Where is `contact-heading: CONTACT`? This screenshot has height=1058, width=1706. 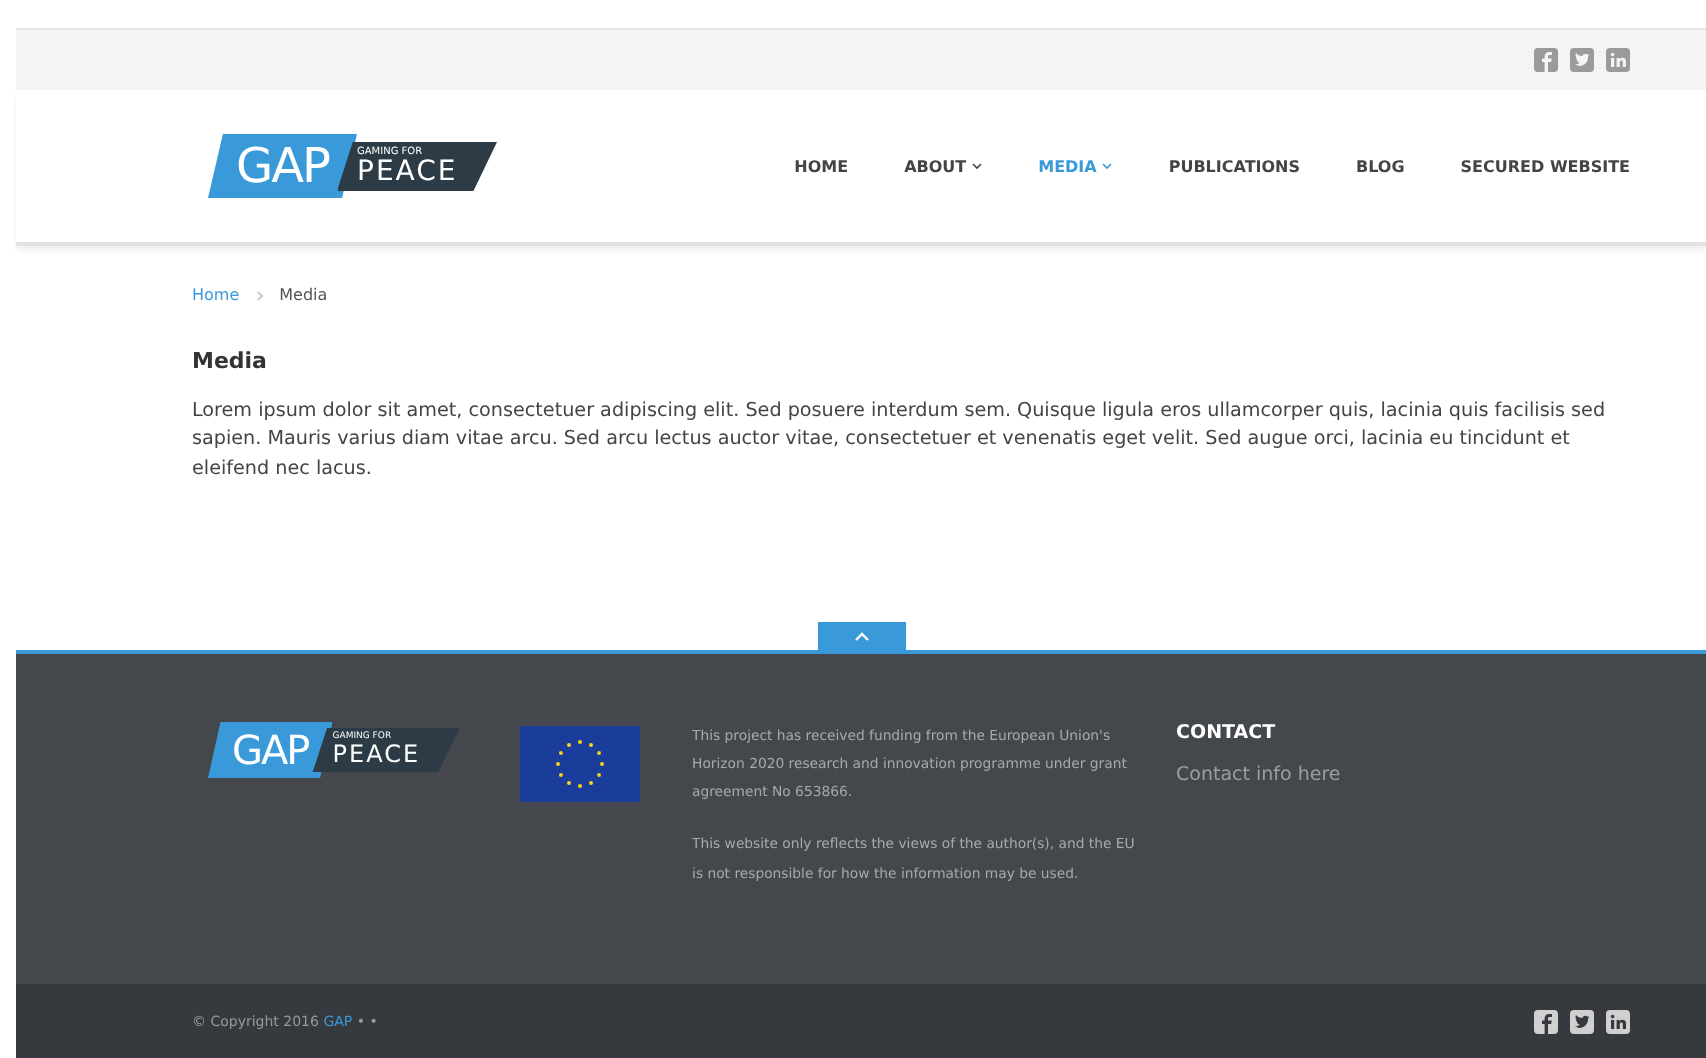
contact-heading: CONTACT is located at coordinates (1227, 733).